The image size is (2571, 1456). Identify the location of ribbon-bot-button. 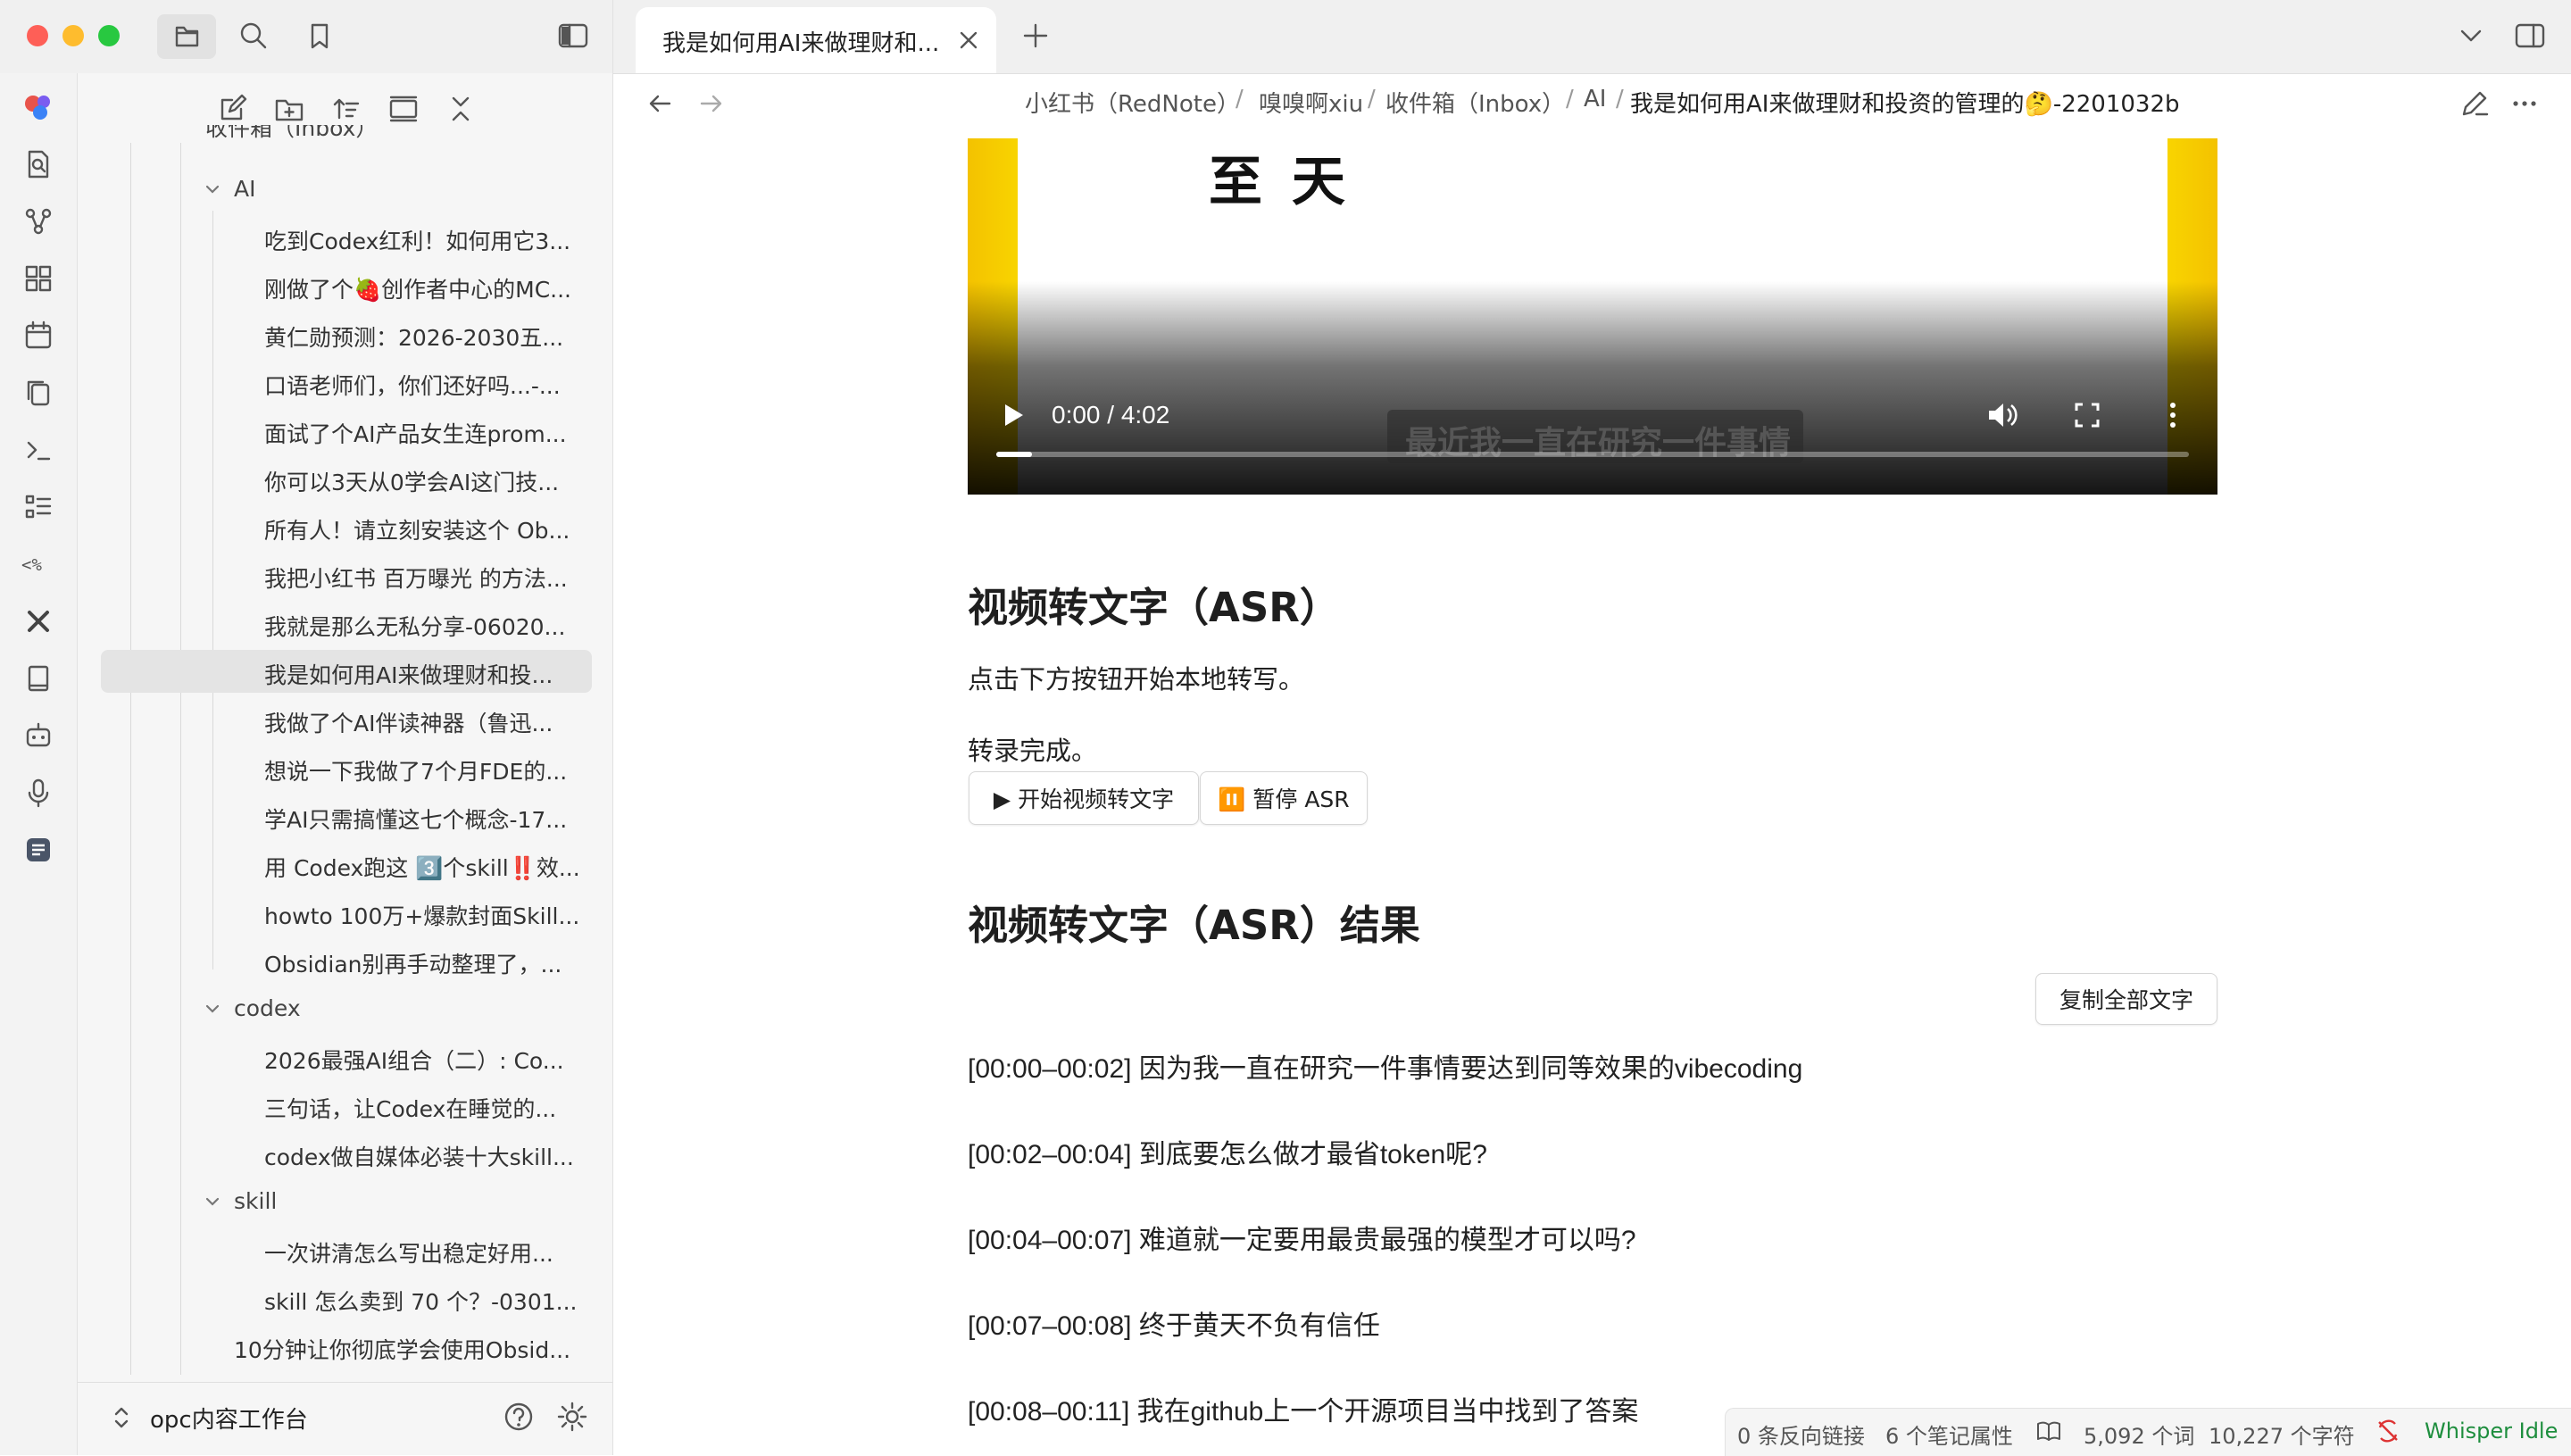
(38, 735).